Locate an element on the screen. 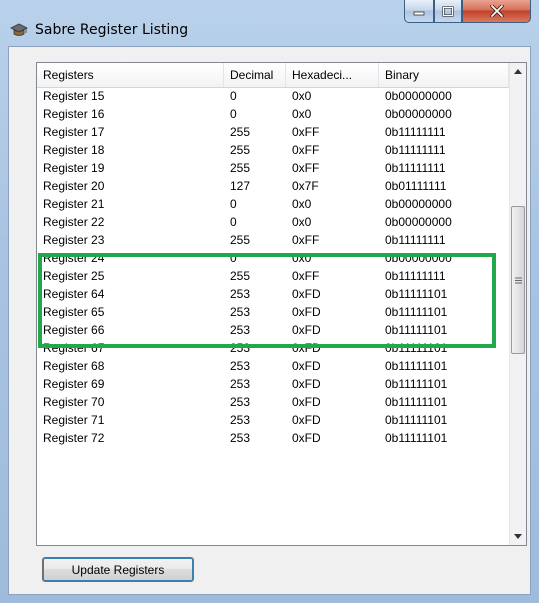 The height and width of the screenshot is (603, 539). register-name-cell: Register 23 is located at coordinates (74, 240).